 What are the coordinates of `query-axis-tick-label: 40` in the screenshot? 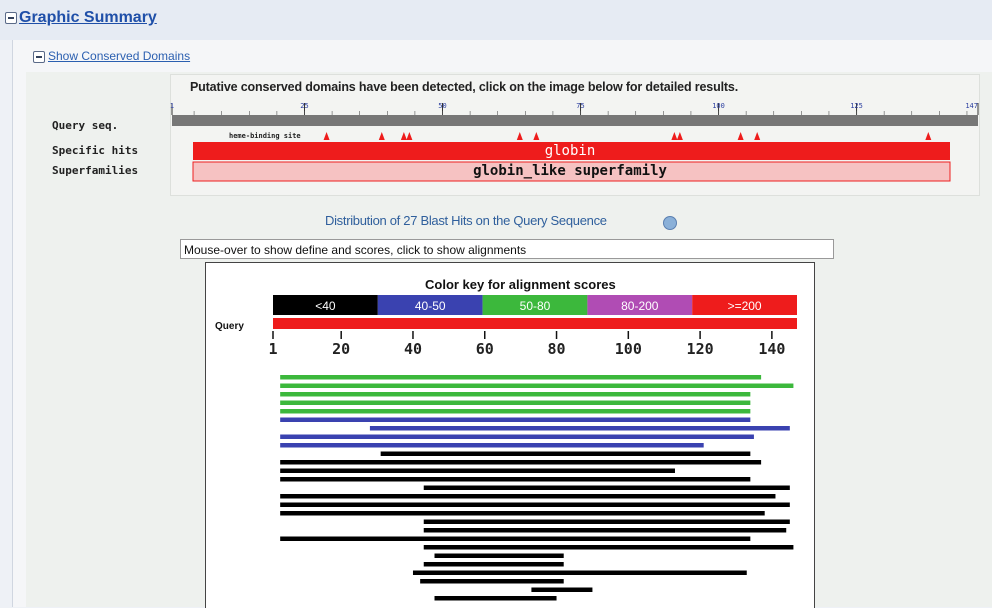 It's located at (413, 349).